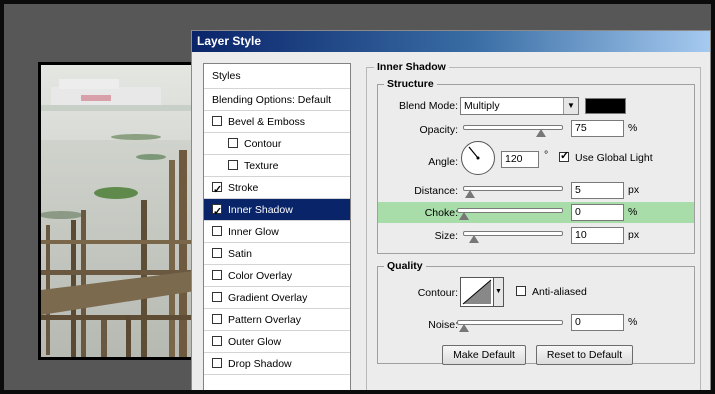 Image resolution: width=715 pixels, height=394 pixels. Describe the element at coordinates (277, 76) in the screenshot. I see `styles-header: Styles` at that location.